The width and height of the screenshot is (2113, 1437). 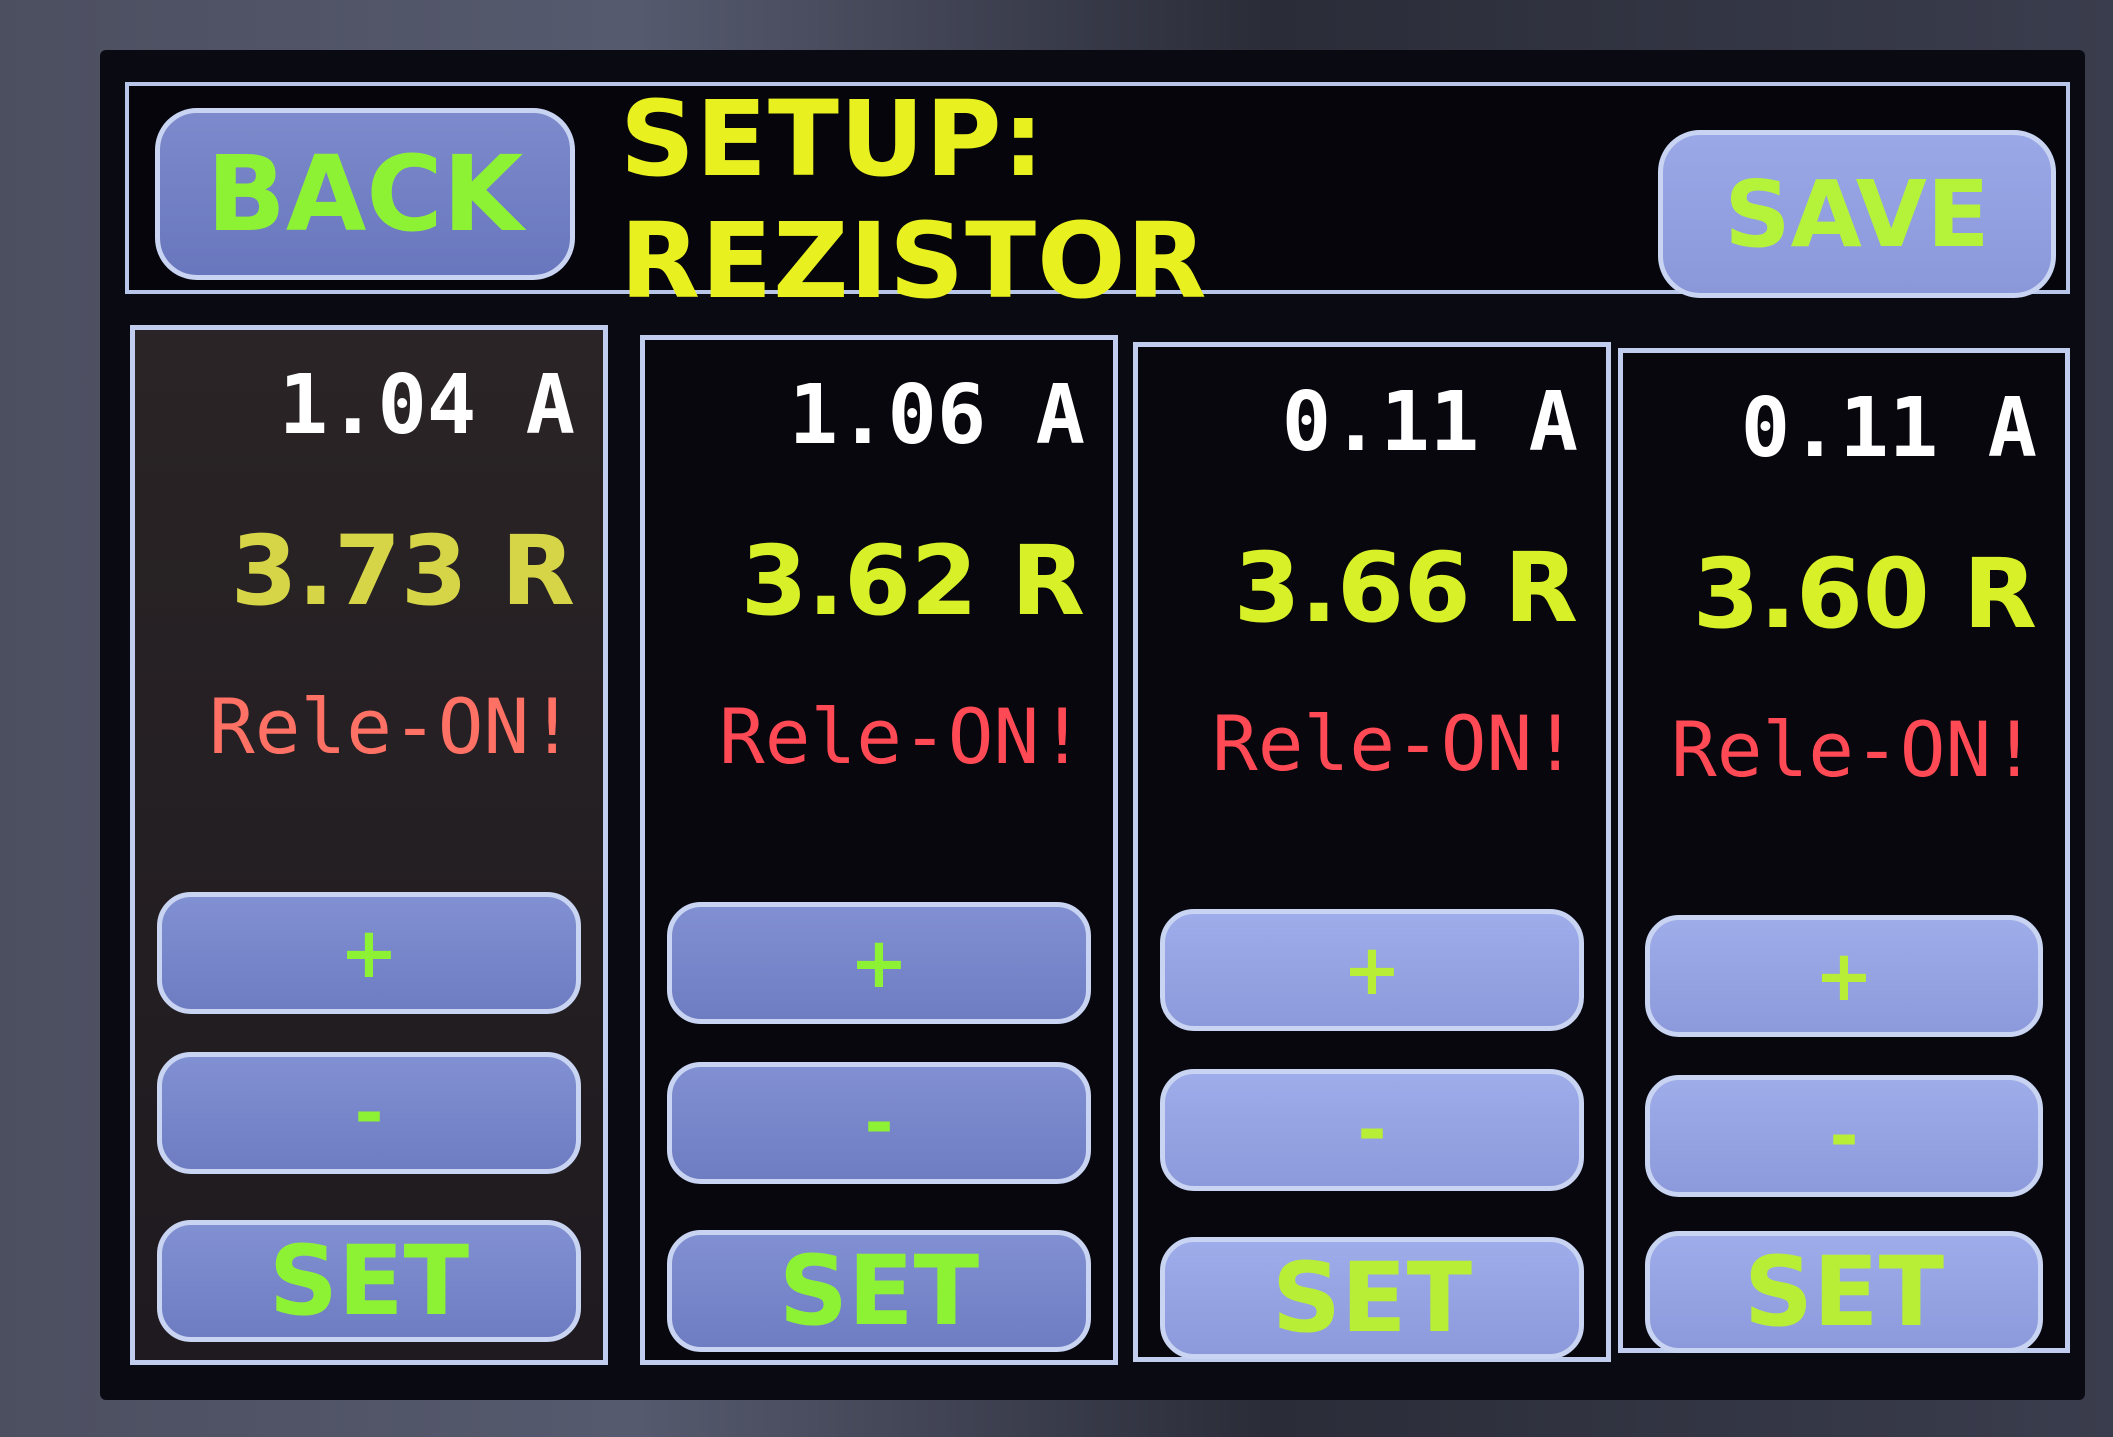 I want to click on current-readout: 1.04 A, so click(x=426, y=405).